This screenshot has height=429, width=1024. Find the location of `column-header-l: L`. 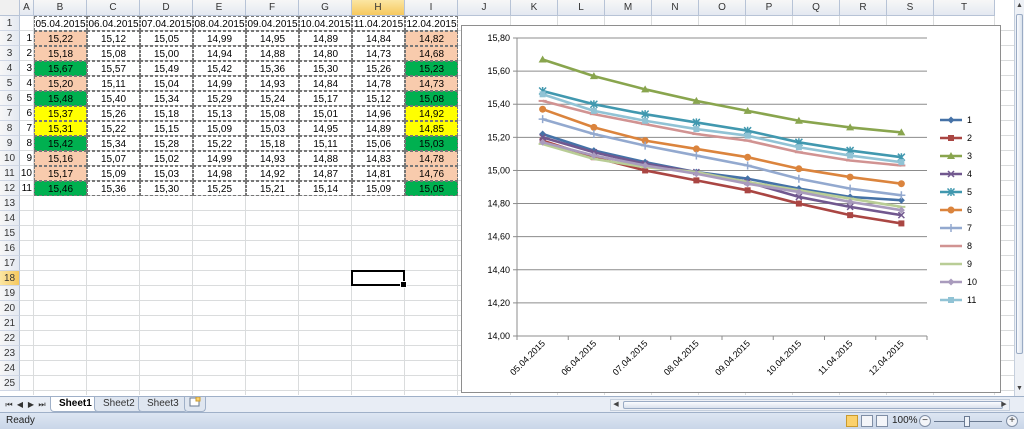

column-header-l: L is located at coordinates (581, 8).